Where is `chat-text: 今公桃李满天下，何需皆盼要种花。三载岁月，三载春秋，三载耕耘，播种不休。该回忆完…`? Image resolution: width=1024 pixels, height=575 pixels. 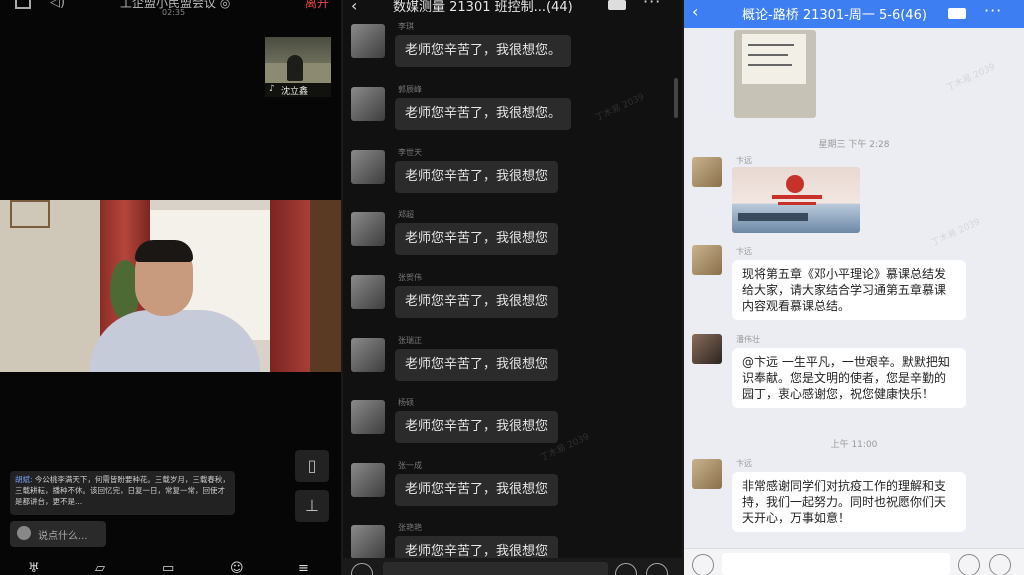
chat-text: 今公桃李满天下，何需皆盼要种花。三载岁月，三载春秋，三载耕耘，播种不休。该回忆完… is located at coordinates (122, 490).